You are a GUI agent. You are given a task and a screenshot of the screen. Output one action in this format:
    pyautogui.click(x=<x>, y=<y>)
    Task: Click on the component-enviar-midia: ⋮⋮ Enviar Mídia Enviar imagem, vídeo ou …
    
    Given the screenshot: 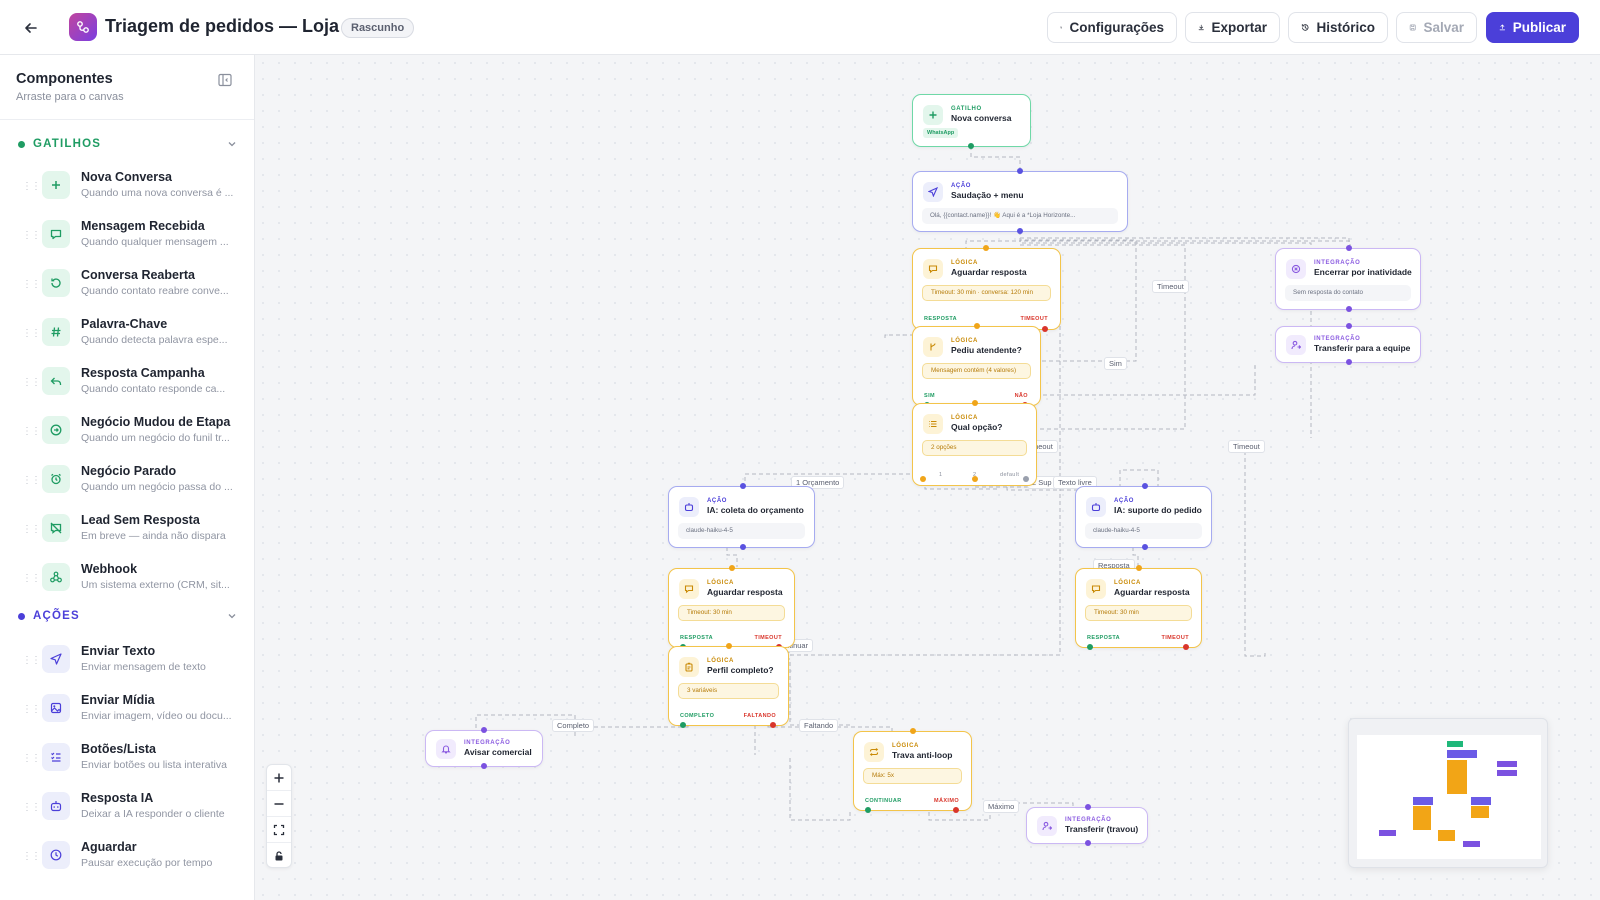 What is the action you would take?
    pyautogui.click(x=129, y=712)
    